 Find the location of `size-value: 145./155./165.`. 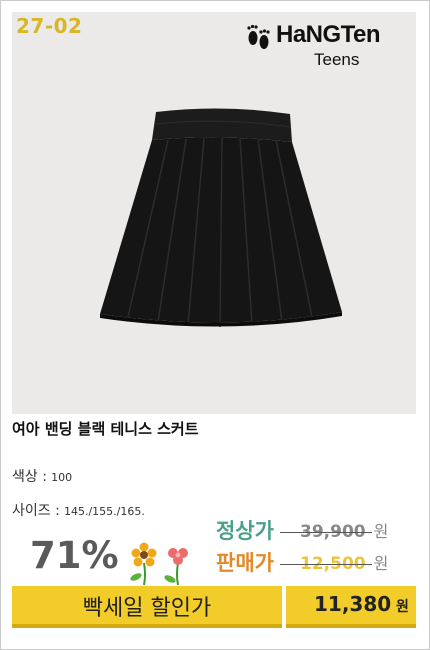

size-value: 145./155./165. is located at coordinates (104, 511).